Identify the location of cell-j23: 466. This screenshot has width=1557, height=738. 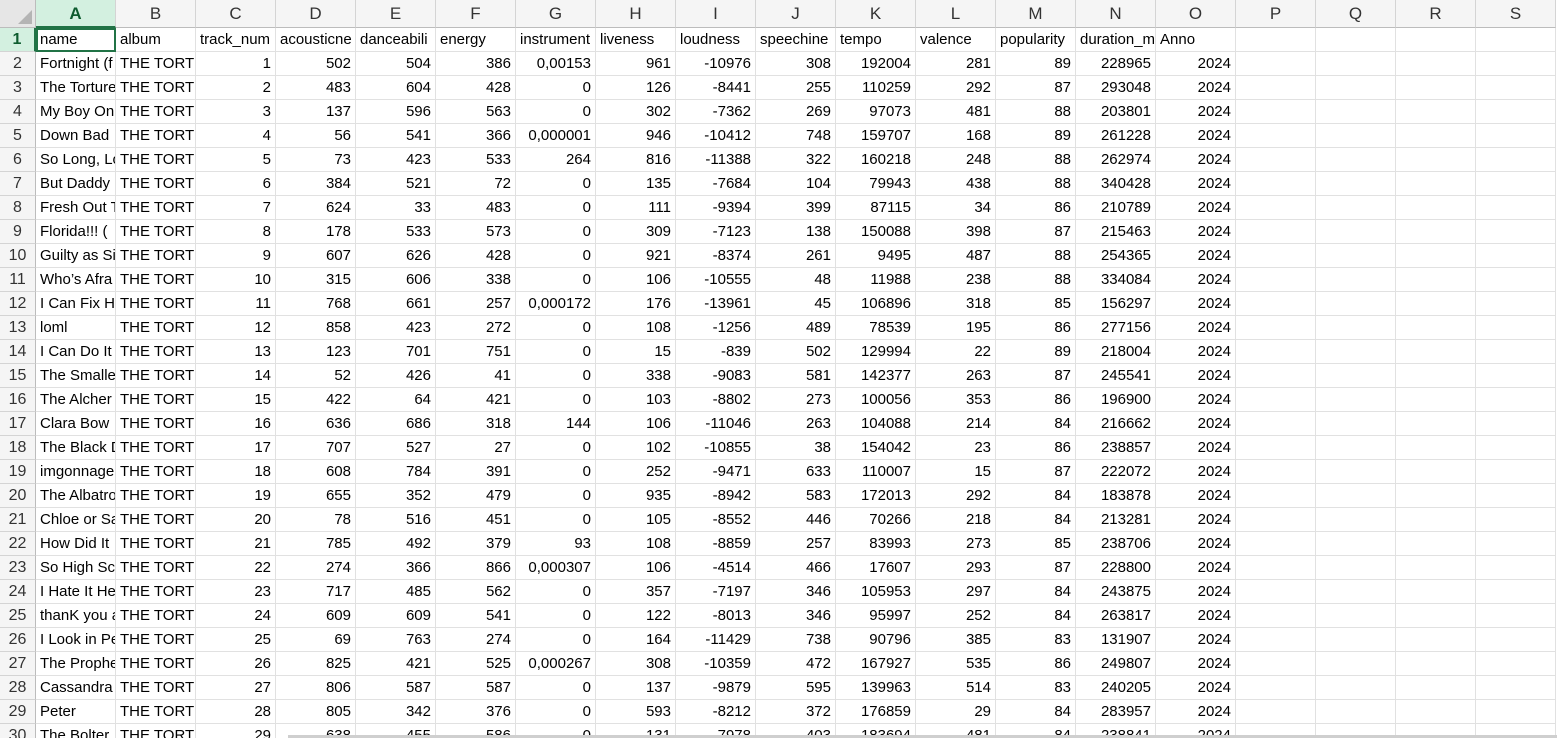
(796, 568).